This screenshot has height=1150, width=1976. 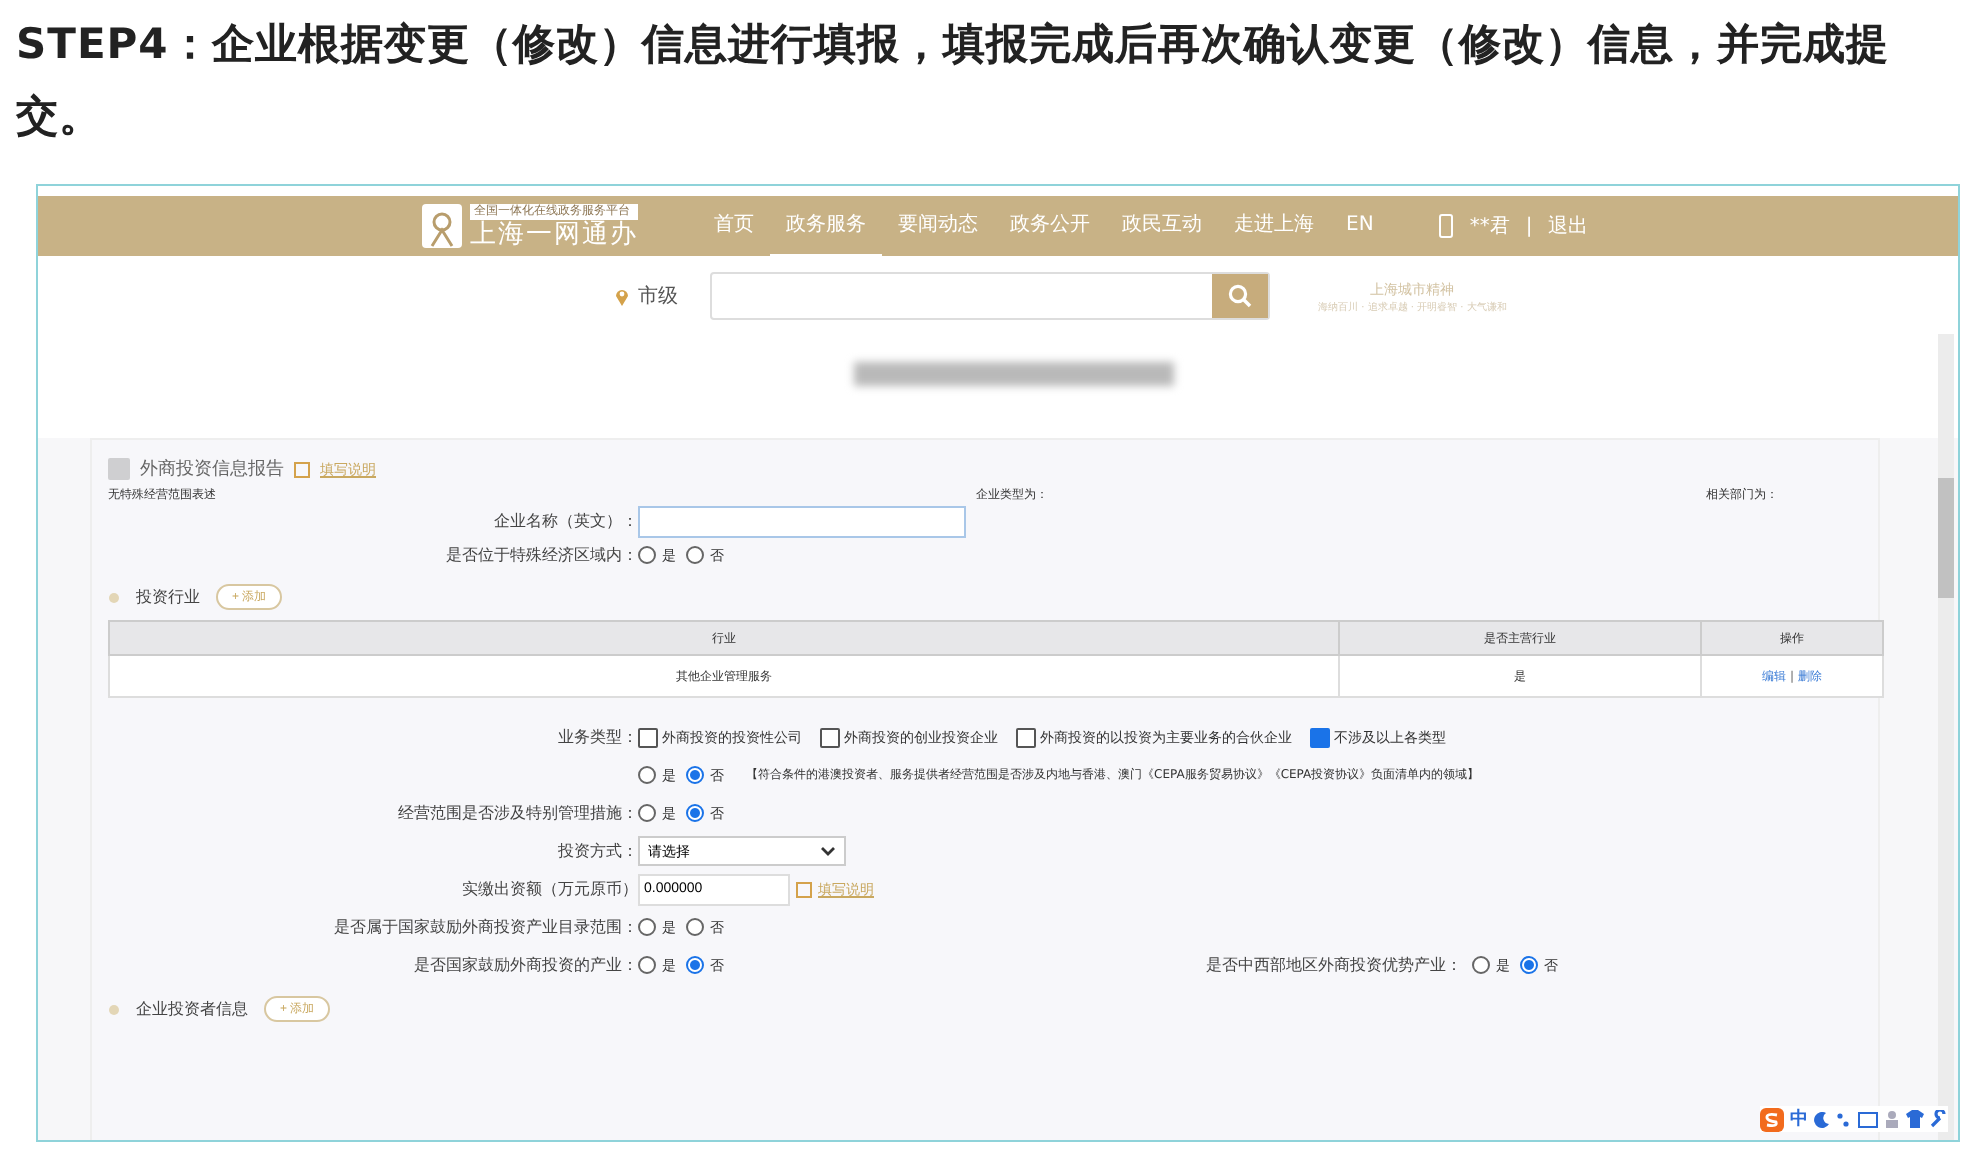 What do you see at coordinates (990, 296) in the screenshot?
I see `search-field` at bounding box center [990, 296].